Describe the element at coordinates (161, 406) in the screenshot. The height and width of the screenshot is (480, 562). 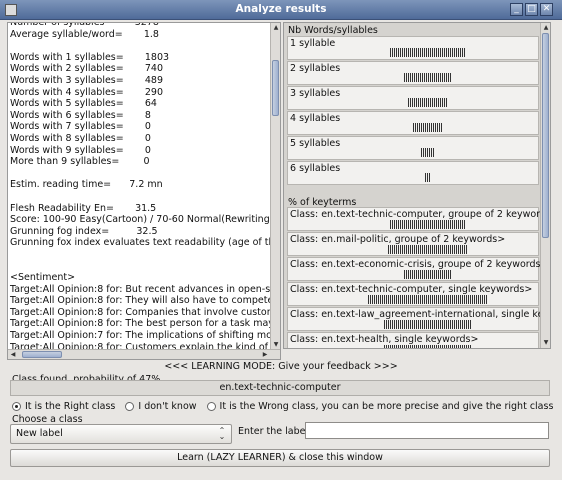
I see `radio-dont-know: I don't know` at that location.